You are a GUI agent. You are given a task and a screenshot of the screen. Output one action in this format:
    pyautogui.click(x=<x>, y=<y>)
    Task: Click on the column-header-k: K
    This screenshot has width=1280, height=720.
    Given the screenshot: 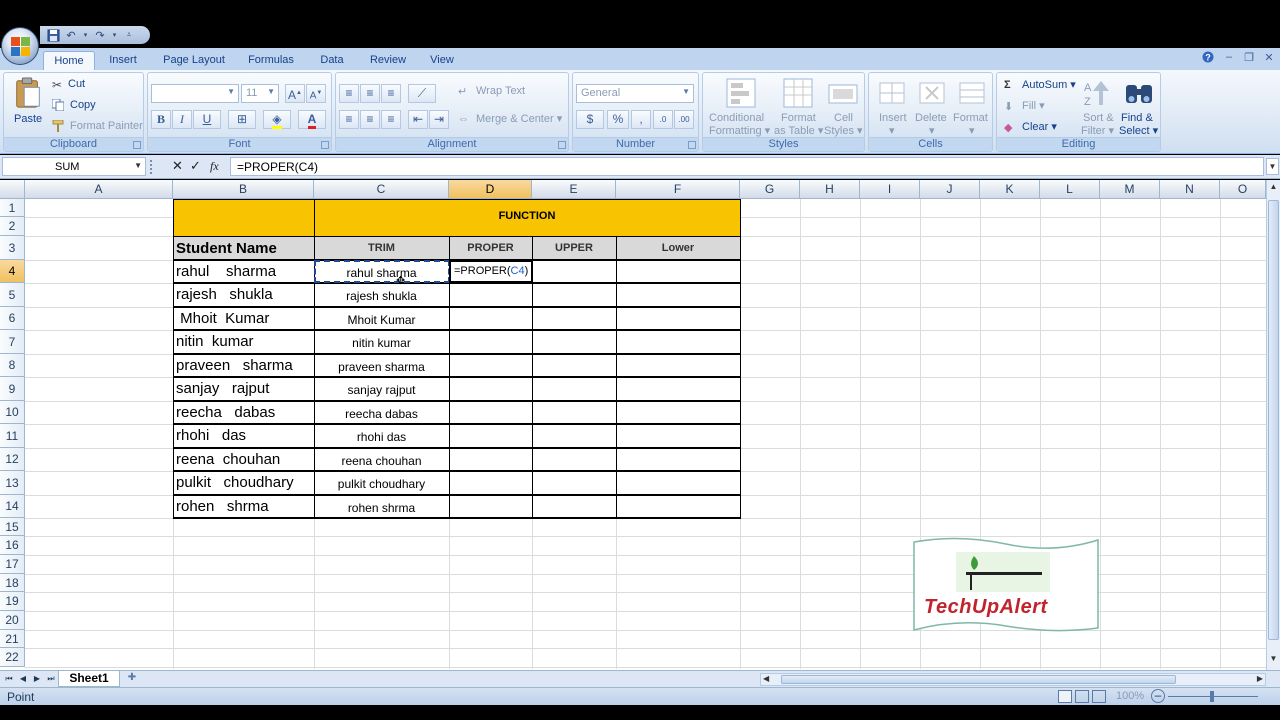 What is the action you would take?
    pyautogui.click(x=1010, y=189)
    